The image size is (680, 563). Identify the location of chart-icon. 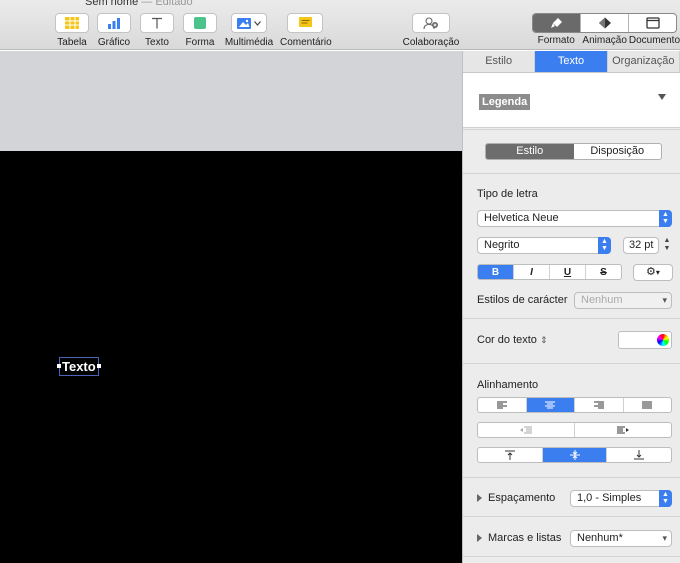
(114, 23).